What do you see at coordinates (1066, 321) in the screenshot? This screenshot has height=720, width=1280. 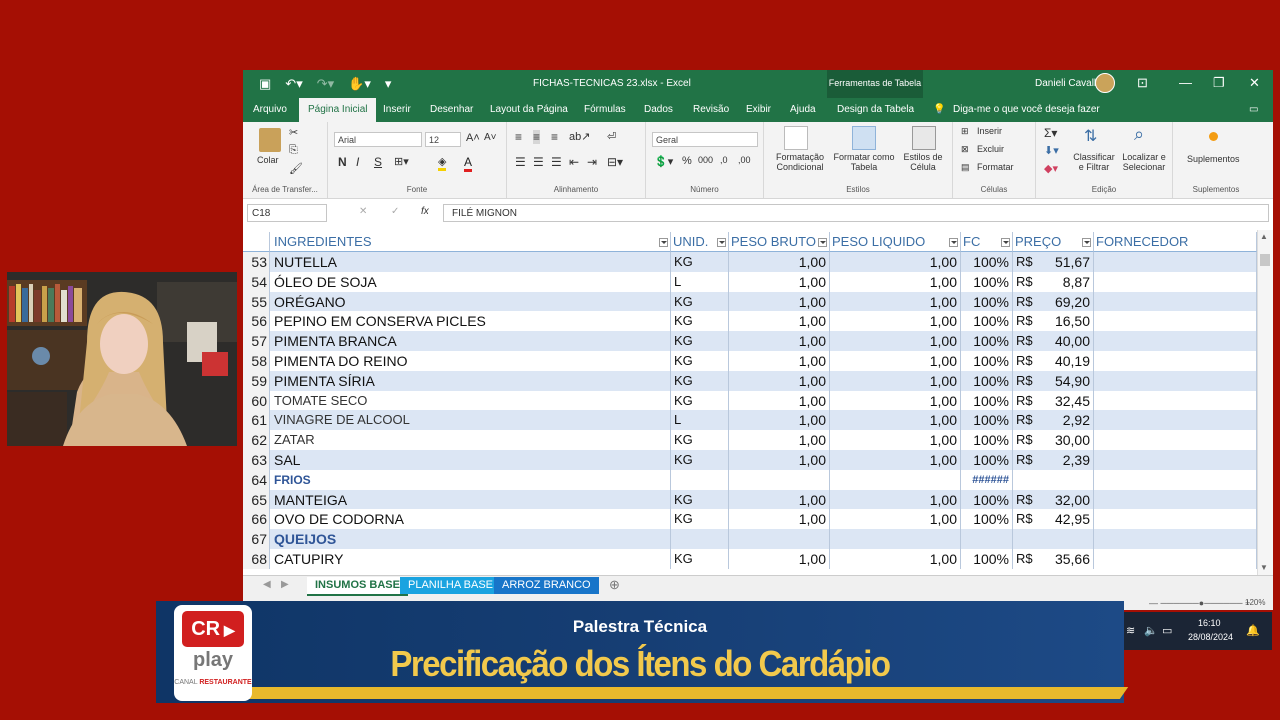 I see `cell-price: 16,50` at bounding box center [1066, 321].